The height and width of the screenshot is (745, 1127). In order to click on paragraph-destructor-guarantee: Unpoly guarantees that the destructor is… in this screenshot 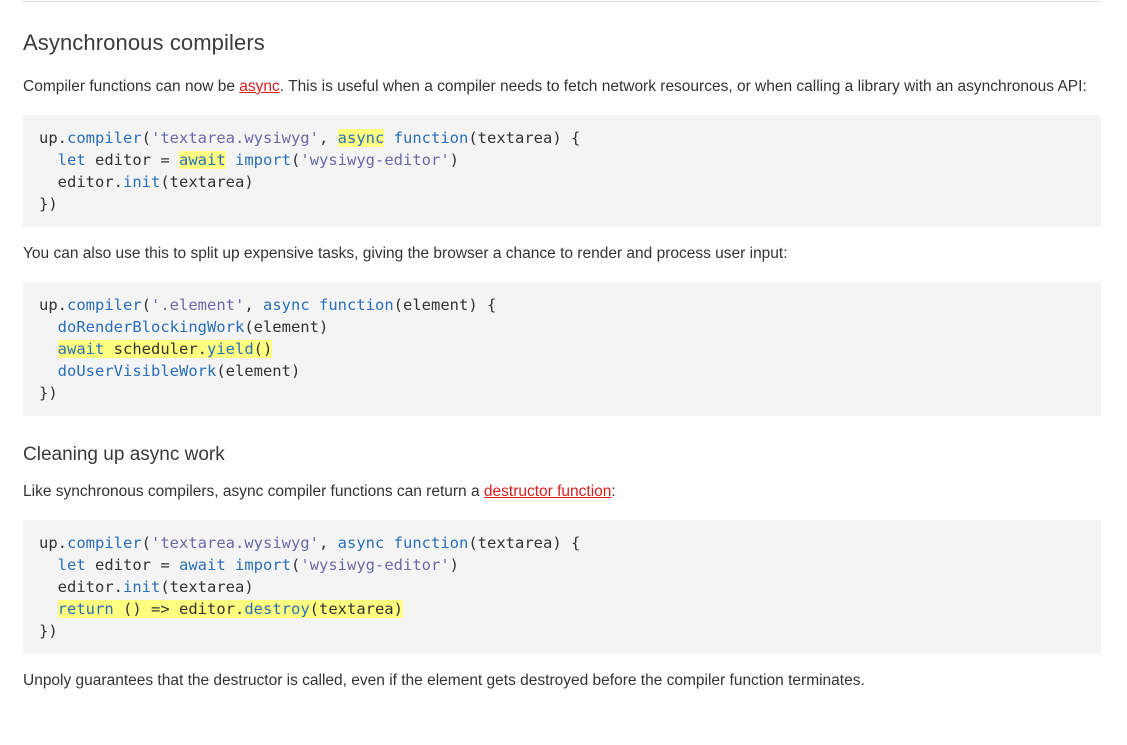, I will do `click(444, 680)`.